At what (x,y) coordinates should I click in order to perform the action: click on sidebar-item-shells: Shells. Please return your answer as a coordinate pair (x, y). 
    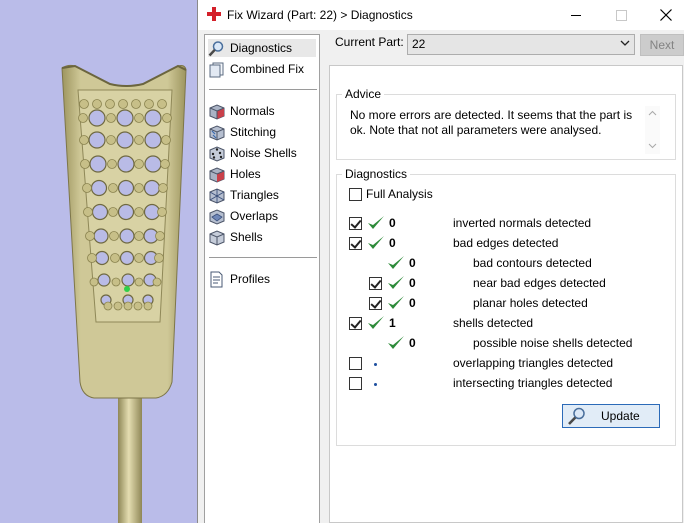
    Looking at the image, I should click on (262, 237).